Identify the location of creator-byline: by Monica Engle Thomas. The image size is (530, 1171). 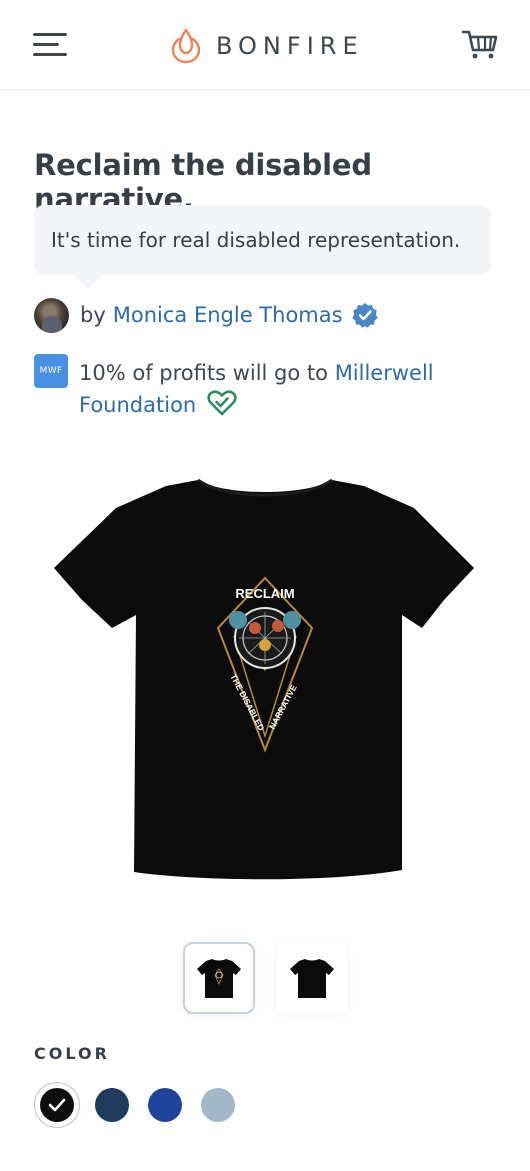
(206, 315).